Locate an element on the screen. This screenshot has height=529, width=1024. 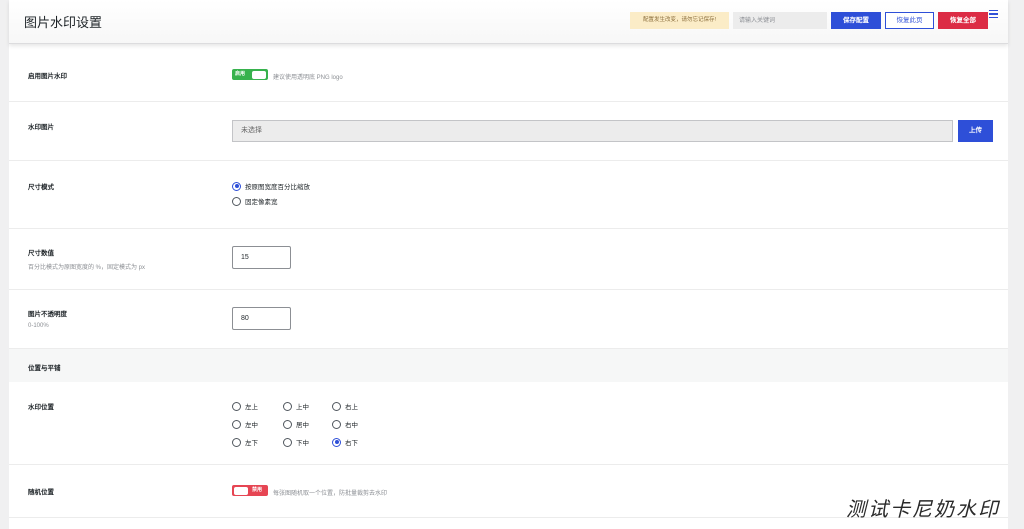
position-option-middle-left: 左中 is located at coordinates (245, 424).